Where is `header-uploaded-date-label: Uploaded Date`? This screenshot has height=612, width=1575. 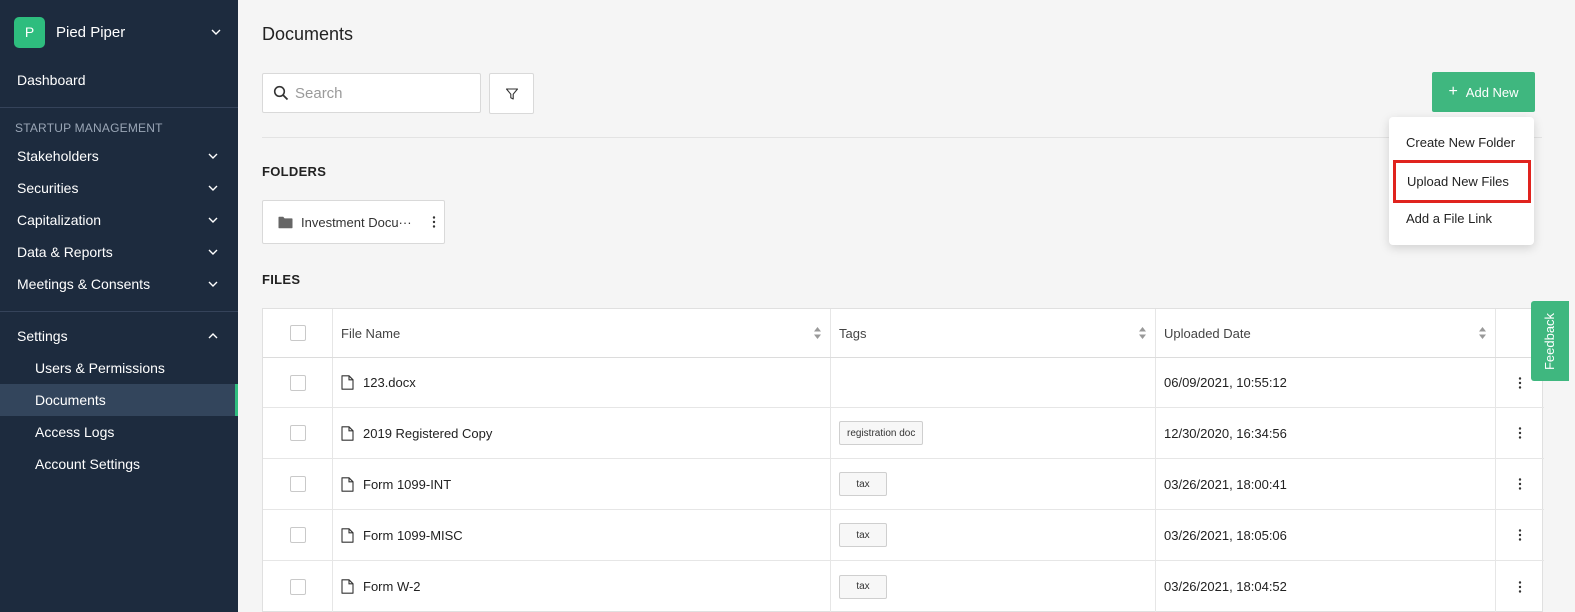 header-uploaded-date-label: Uploaded Date is located at coordinates (1207, 333).